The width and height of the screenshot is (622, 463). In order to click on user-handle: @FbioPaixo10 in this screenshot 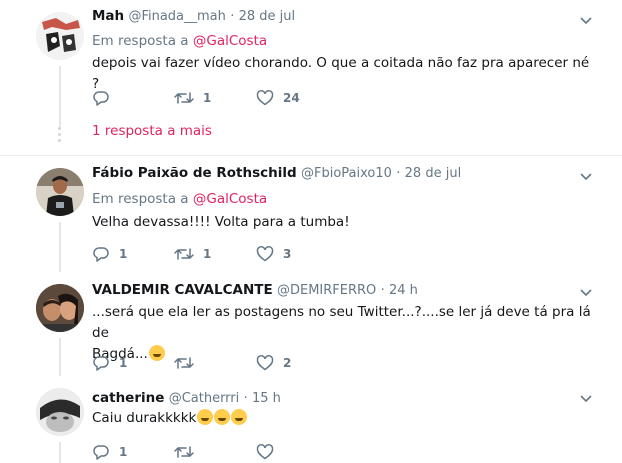, I will do `click(346, 173)`.